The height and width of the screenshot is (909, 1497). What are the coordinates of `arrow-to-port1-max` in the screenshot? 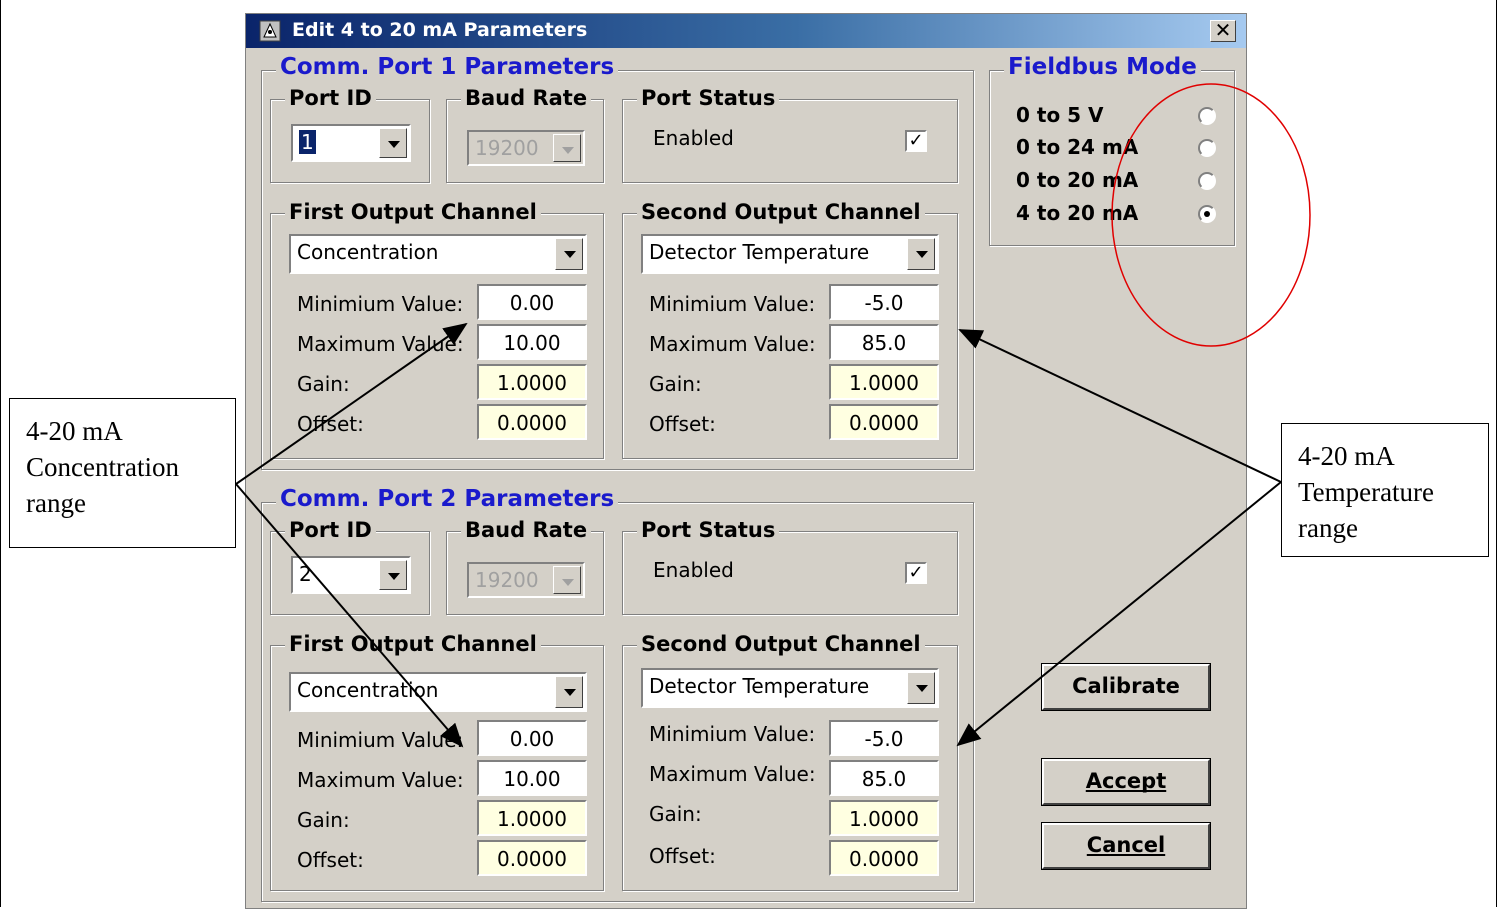 It's located at (351, 403).